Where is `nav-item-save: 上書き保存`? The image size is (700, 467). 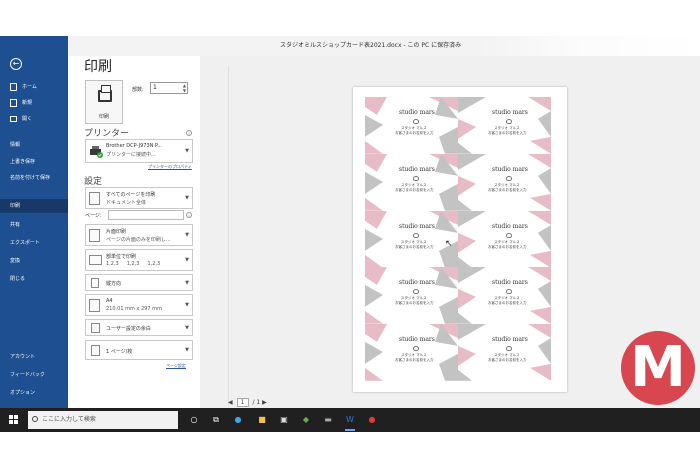 nav-item-save: 上書き保存 is located at coordinates (34, 162).